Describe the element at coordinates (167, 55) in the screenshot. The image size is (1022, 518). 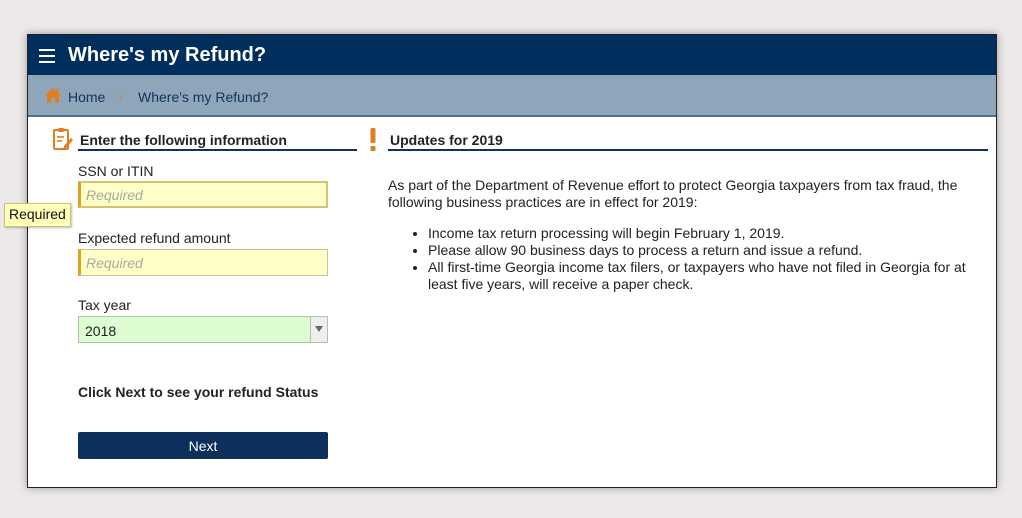
I see `page-title: Where's my Refund?` at that location.